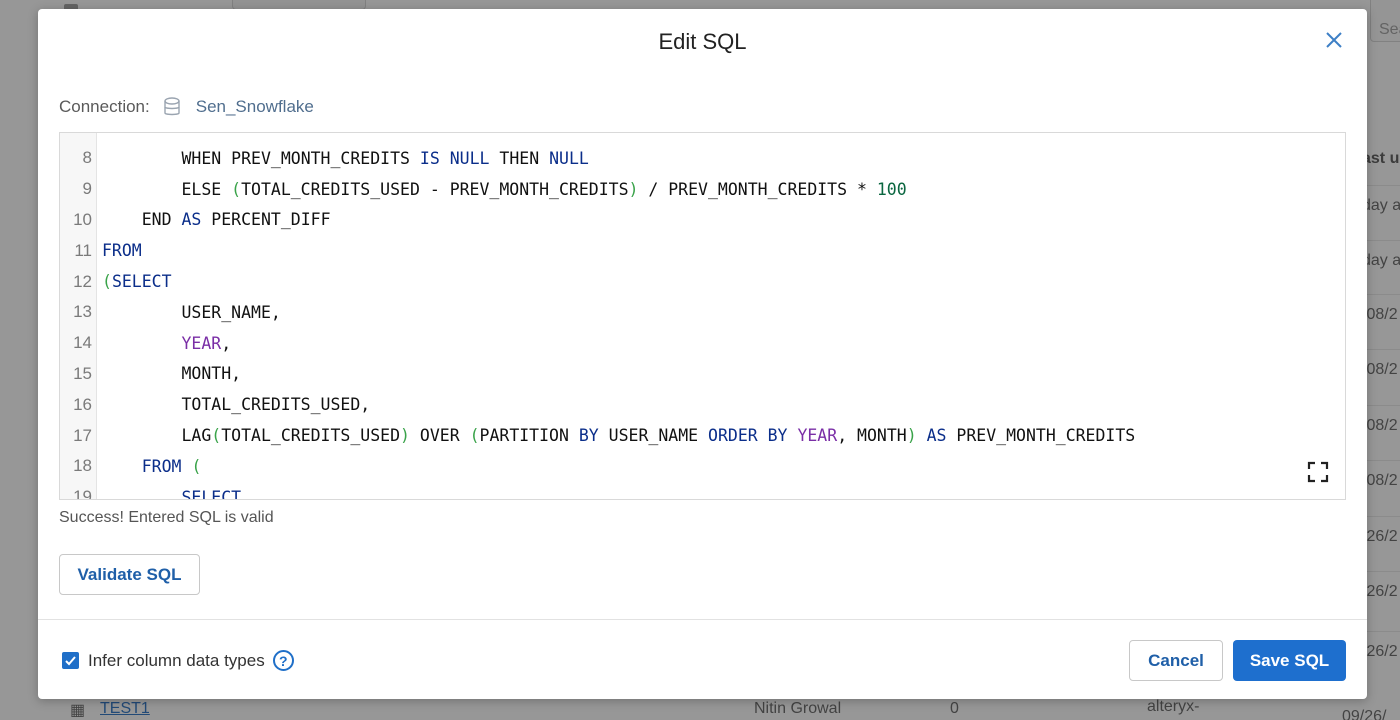 This screenshot has width=1400, height=720. What do you see at coordinates (702, 404) in the screenshot?
I see `code-line: 16 TOTAL_CREDITS_USED,` at bounding box center [702, 404].